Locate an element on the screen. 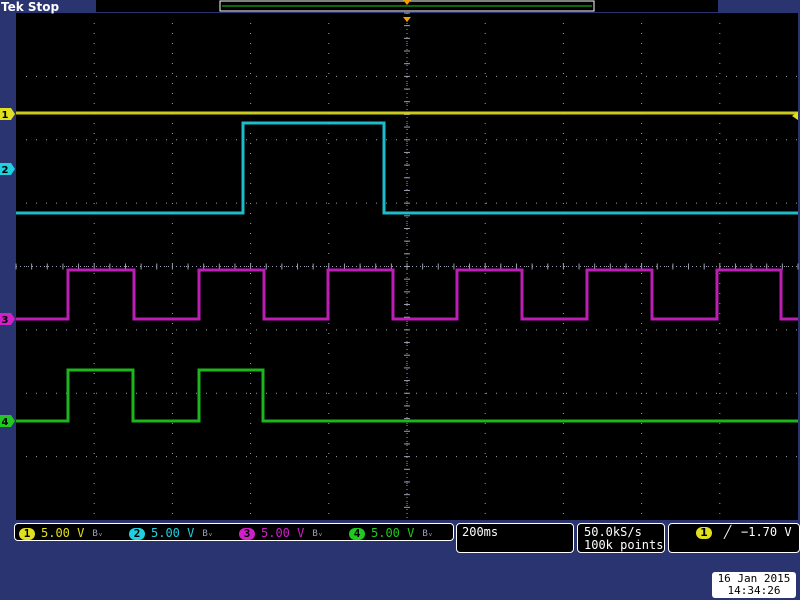 This screenshot has width=800, height=600. rising-edge-icon: ╱ is located at coordinates (728, 532).